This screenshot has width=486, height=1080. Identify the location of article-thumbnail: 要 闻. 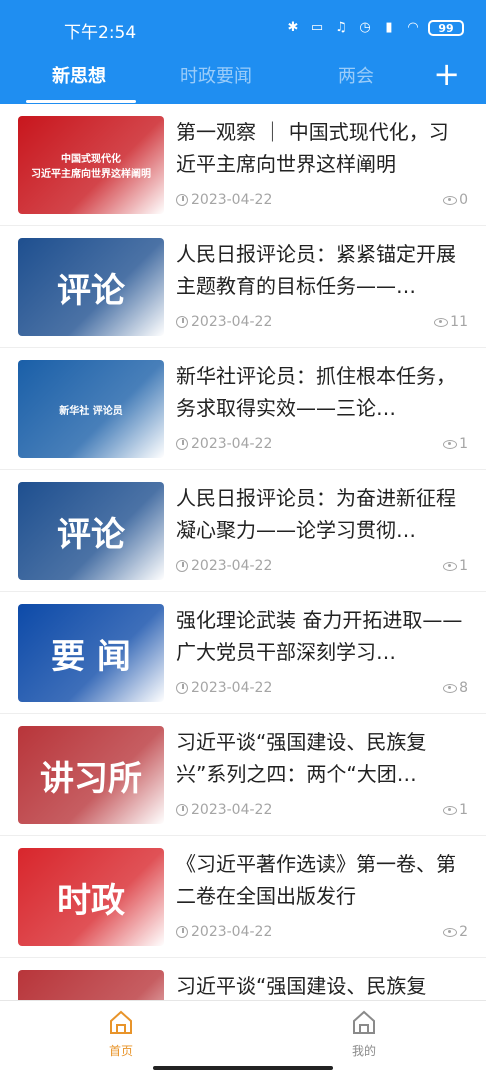
(91, 653).